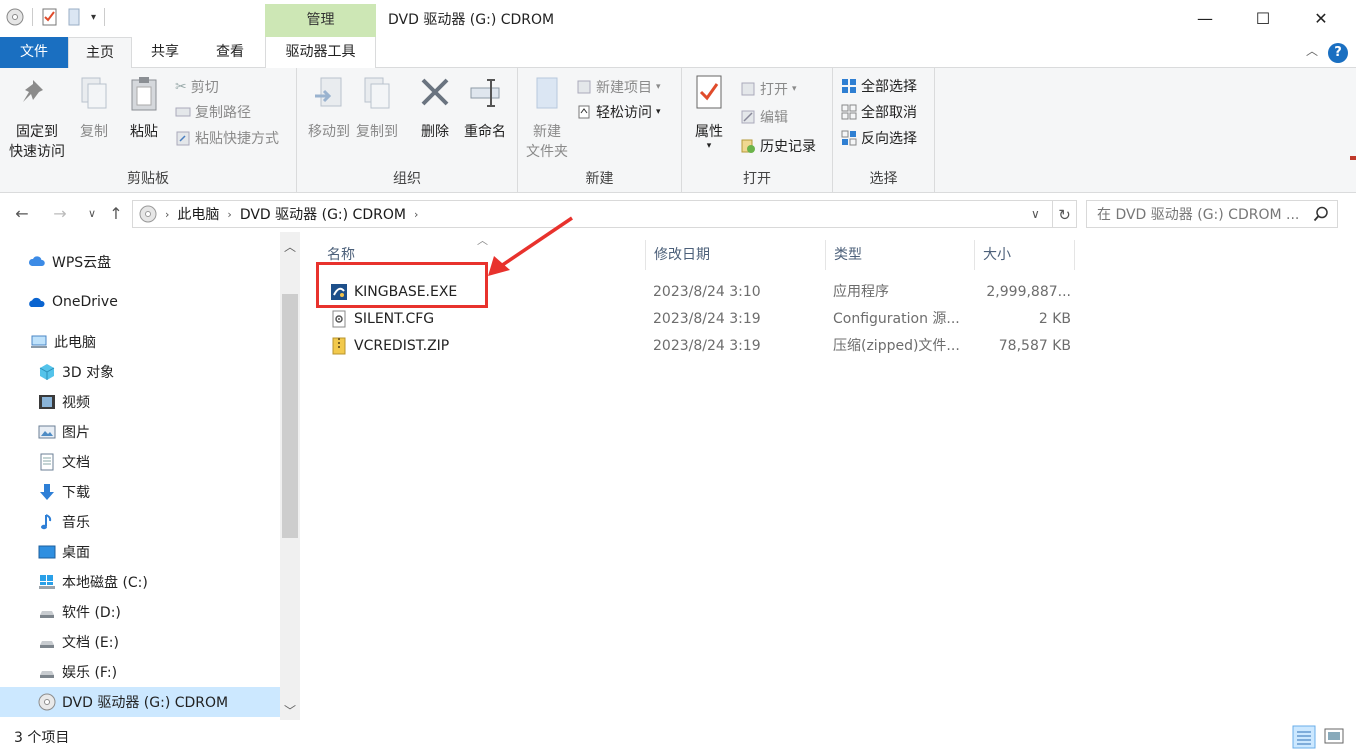  What do you see at coordinates (22, 214) in the screenshot?
I see `back-arrow-icon: ←` at bounding box center [22, 214].